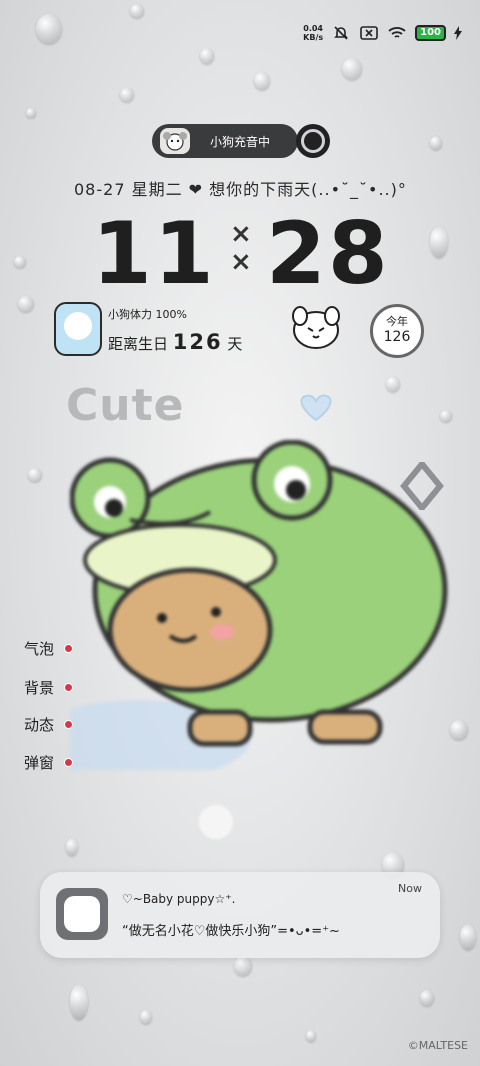  I want to click on puppy-sticker-icon, so click(316, 326).